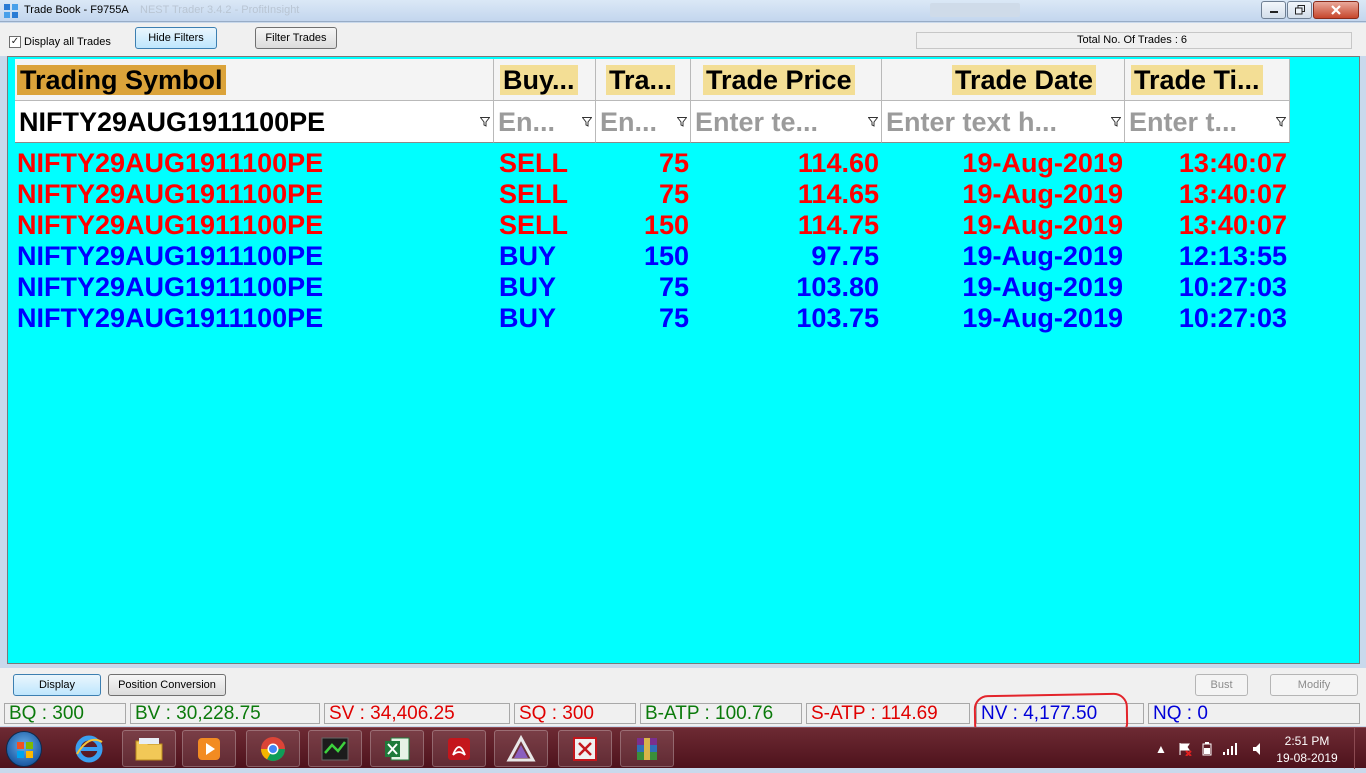 The width and height of the screenshot is (1366, 773). I want to click on status-sq: SQ : 300, so click(575, 713).